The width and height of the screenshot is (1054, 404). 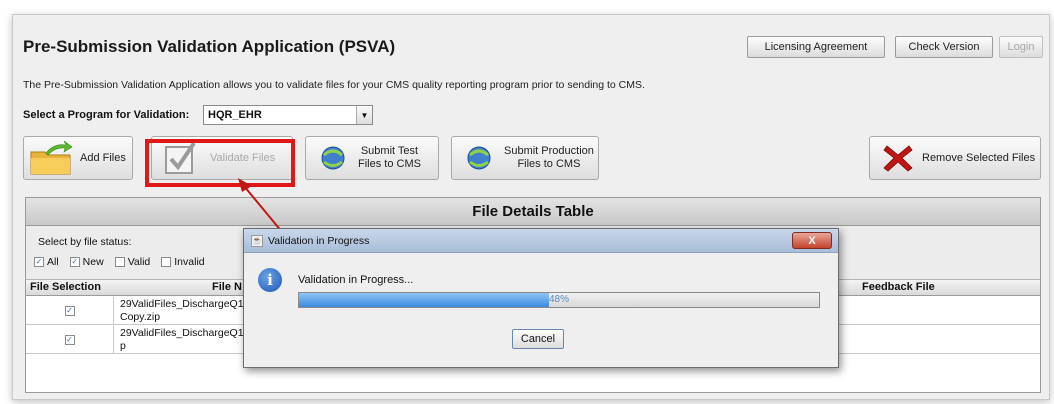 What do you see at coordinates (319, 240) in the screenshot?
I see `dialog-title: Validation in Progress` at bounding box center [319, 240].